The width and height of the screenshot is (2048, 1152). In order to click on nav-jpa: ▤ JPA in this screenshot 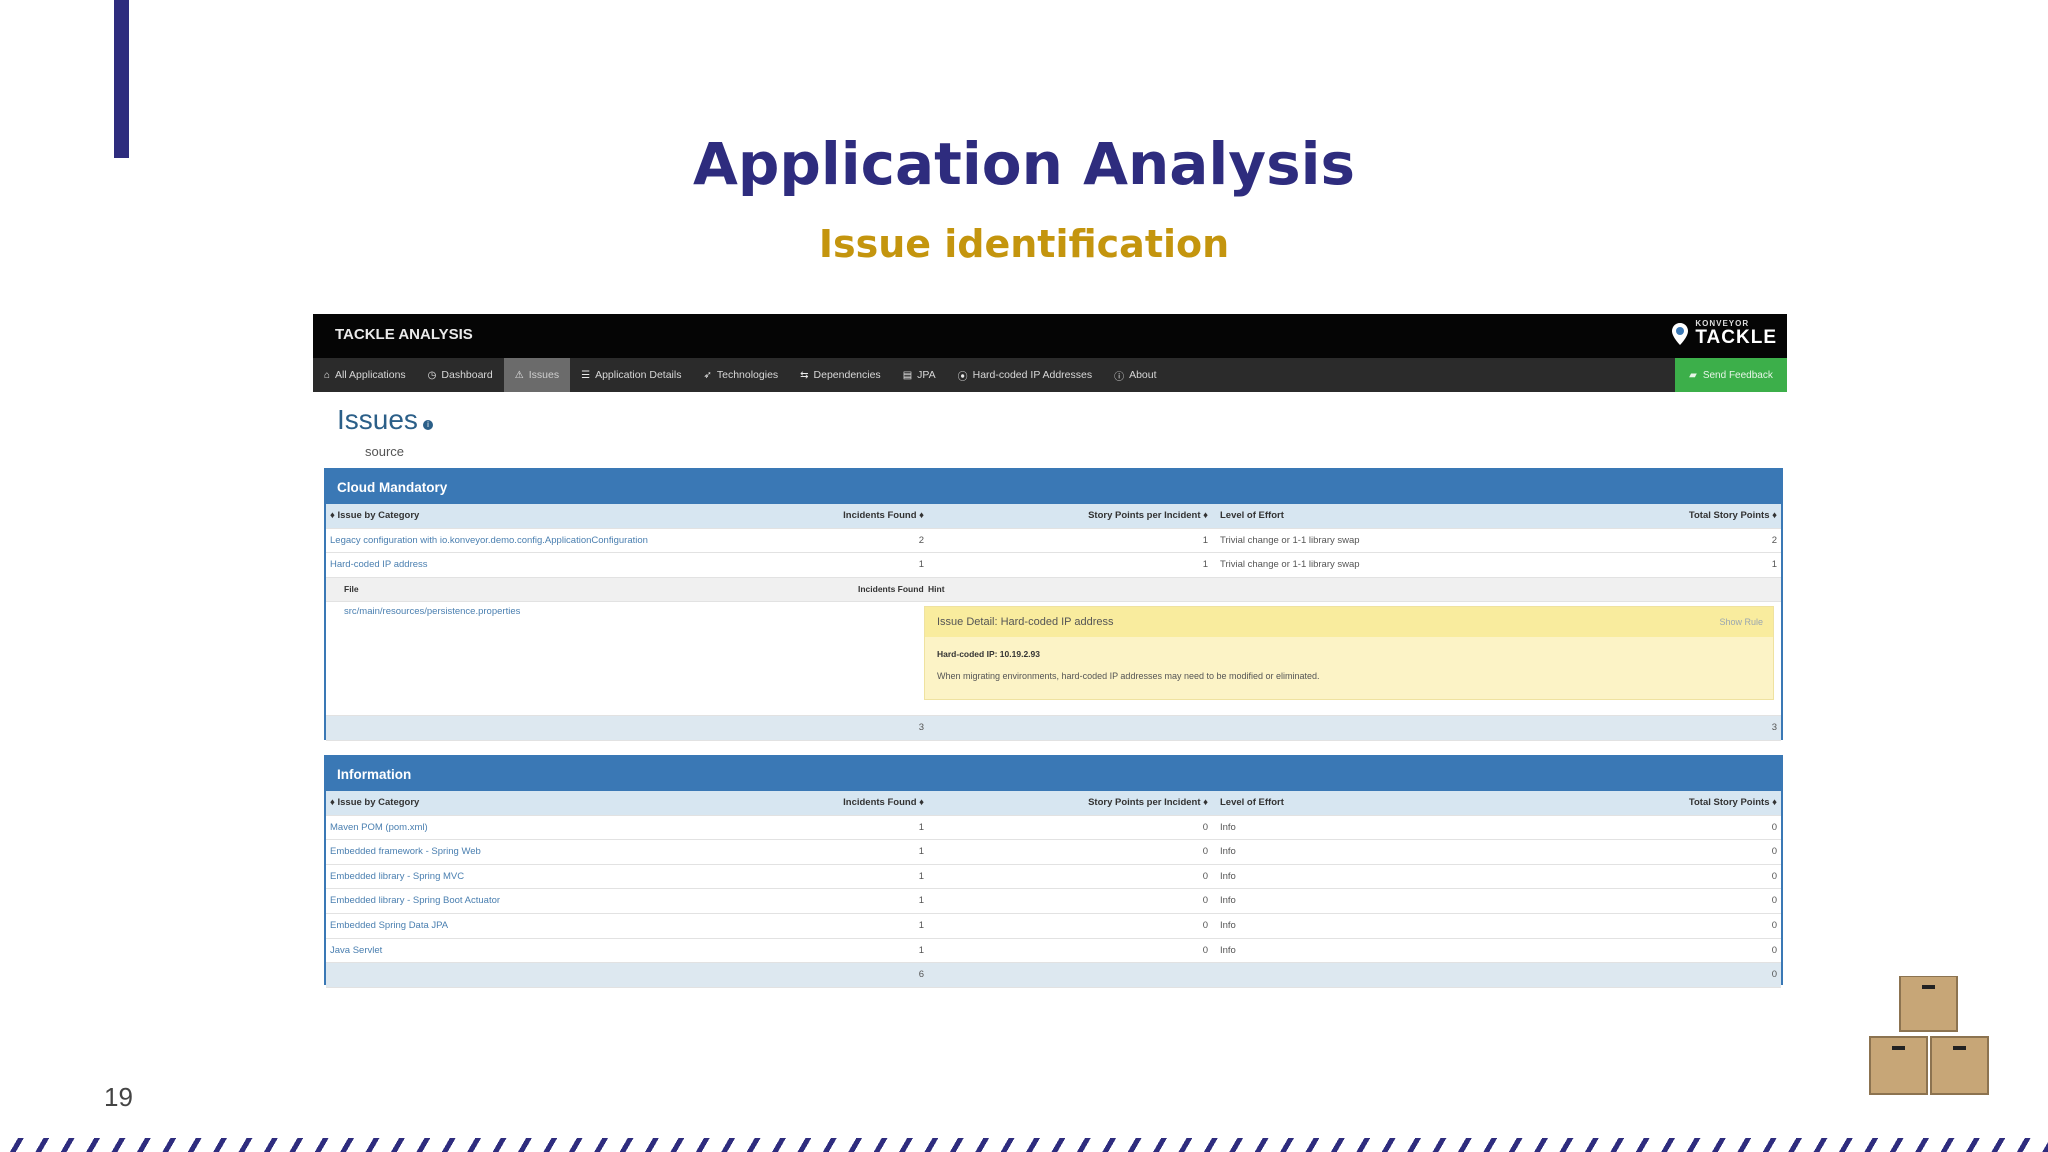, I will do `click(919, 375)`.